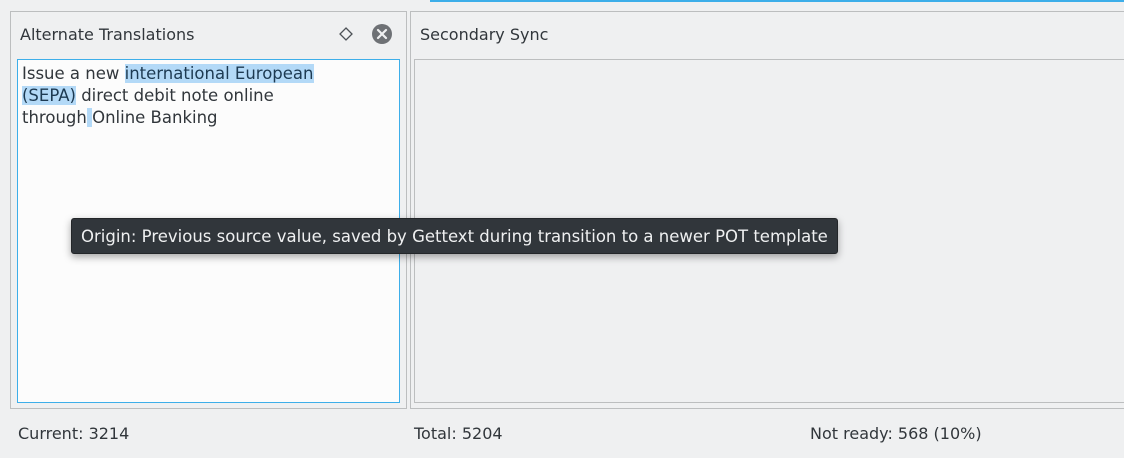 The width and height of the screenshot is (1124, 458). What do you see at coordinates (767, 34) in the screenshot?
I see `secondary-sync-header: Secondary Sync` at bounding box center [767, 34].